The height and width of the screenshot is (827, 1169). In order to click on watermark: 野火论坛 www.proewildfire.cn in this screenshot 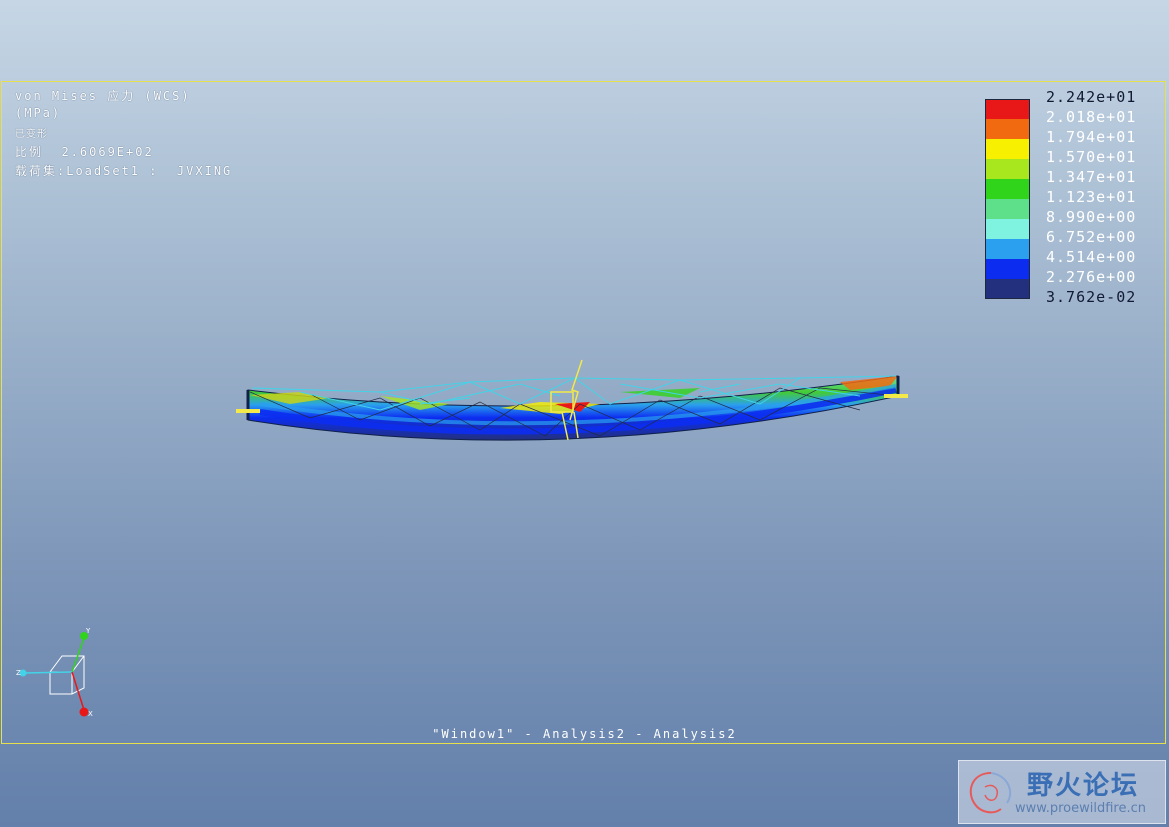, I will do `click(1062, 792)`.